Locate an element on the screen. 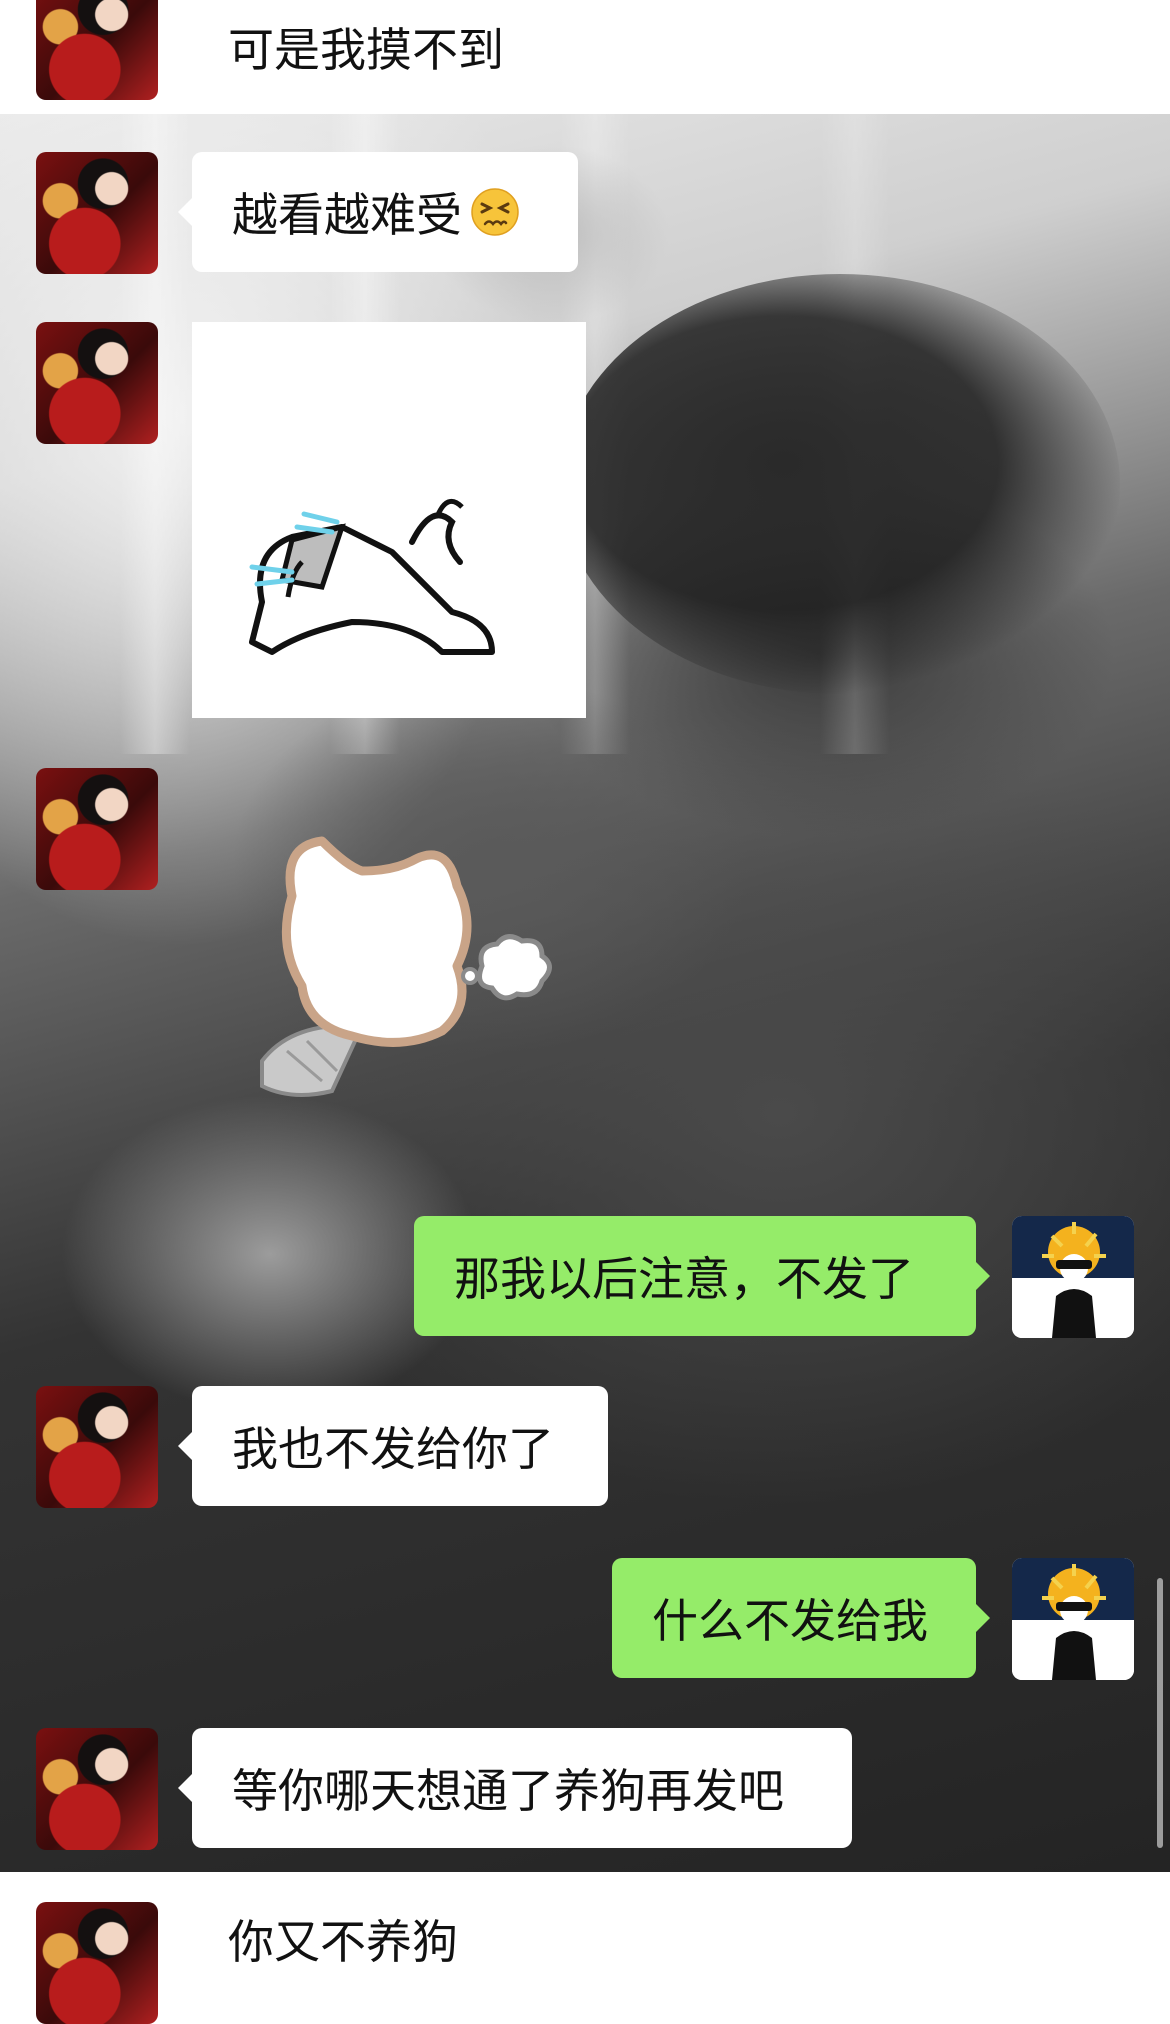 This screenshot has height=2024, width=1170. message-bubble: 越看越难受 is located at coordinates (378, 212).